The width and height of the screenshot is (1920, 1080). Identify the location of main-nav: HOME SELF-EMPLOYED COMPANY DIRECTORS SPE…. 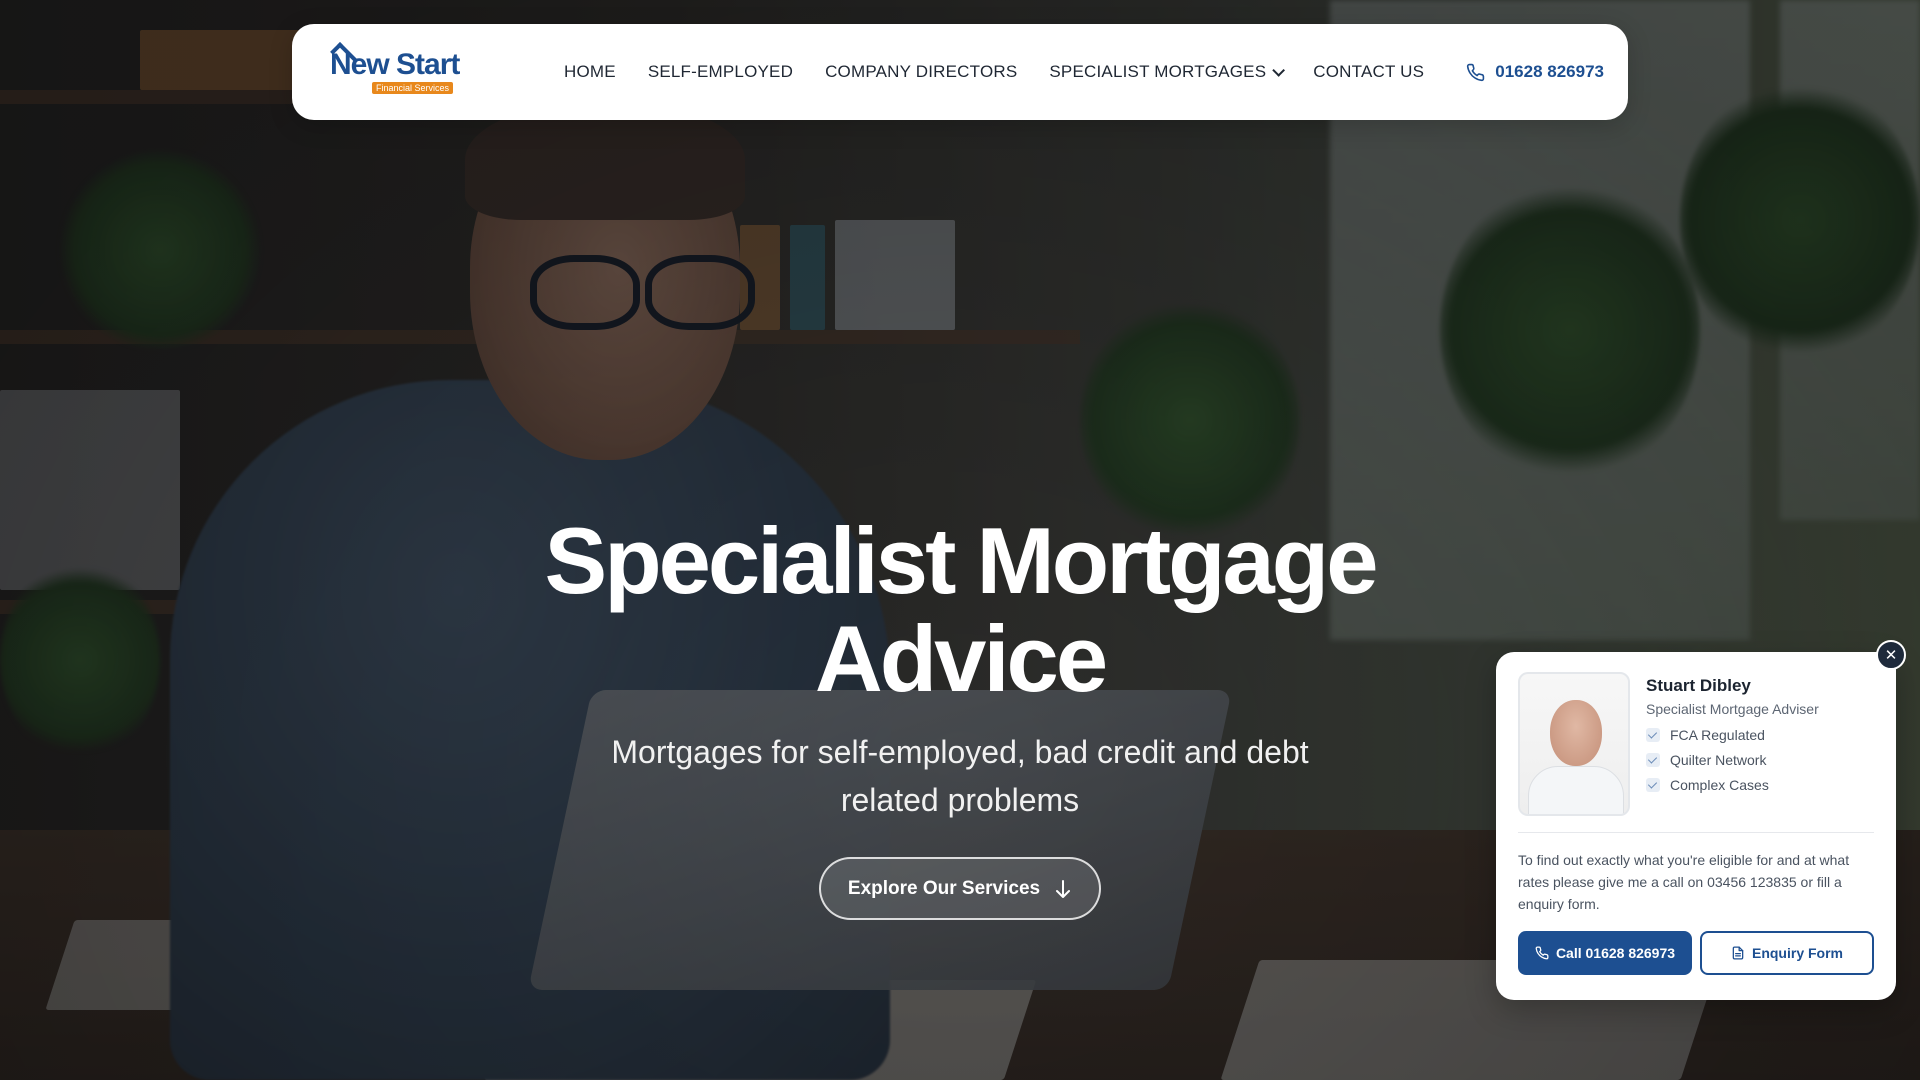
(994, 72).